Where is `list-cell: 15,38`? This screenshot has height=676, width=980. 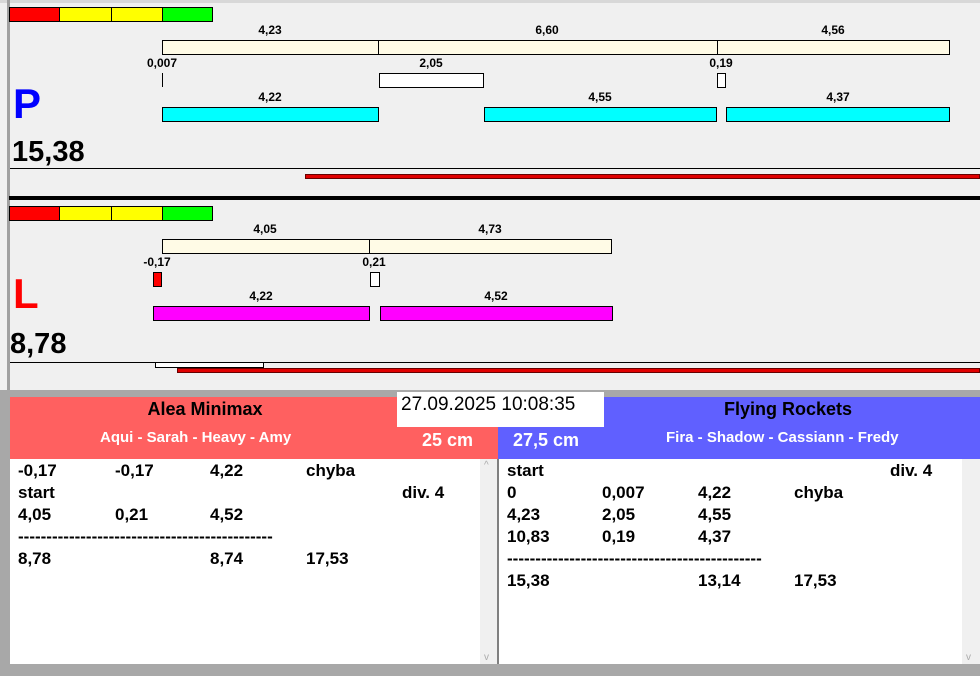
list-cell: 15,38 is located at coordinates (528, 580).